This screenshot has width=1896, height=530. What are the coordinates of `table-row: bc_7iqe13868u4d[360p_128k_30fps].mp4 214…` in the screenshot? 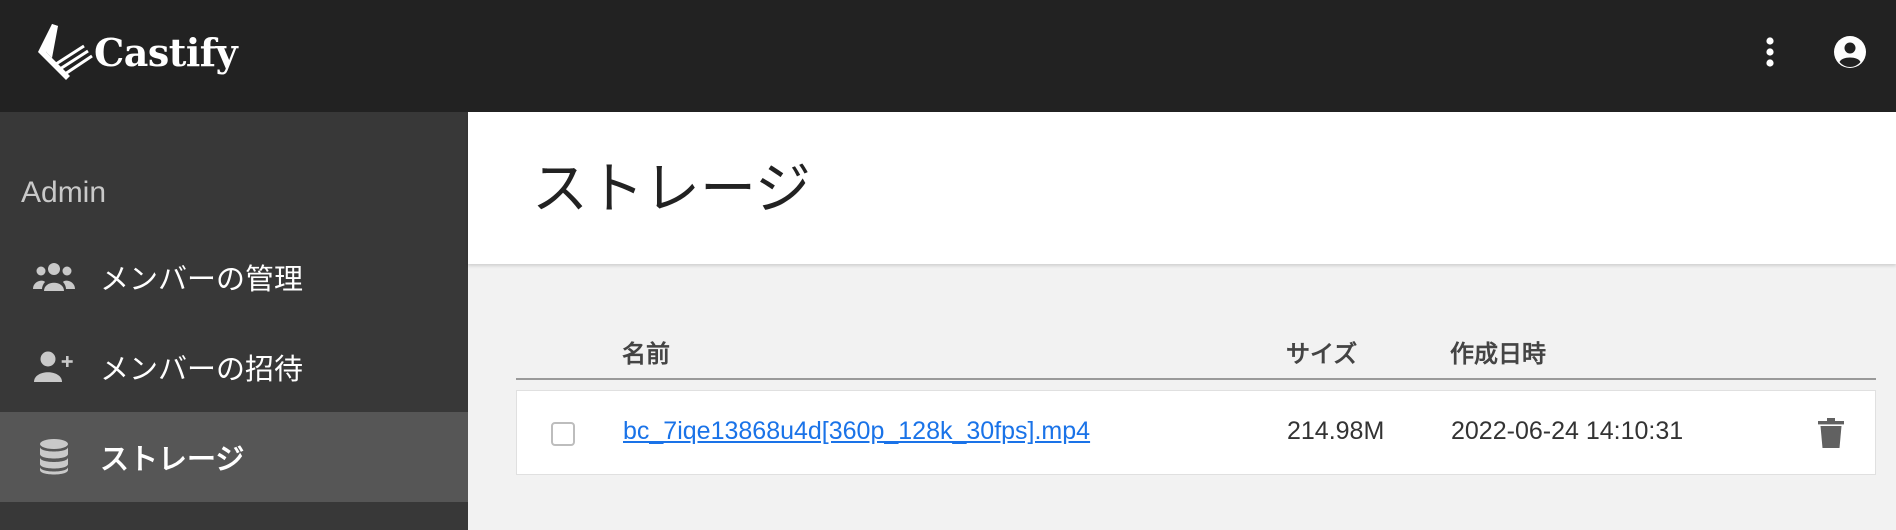 It's located at (1196, 432).